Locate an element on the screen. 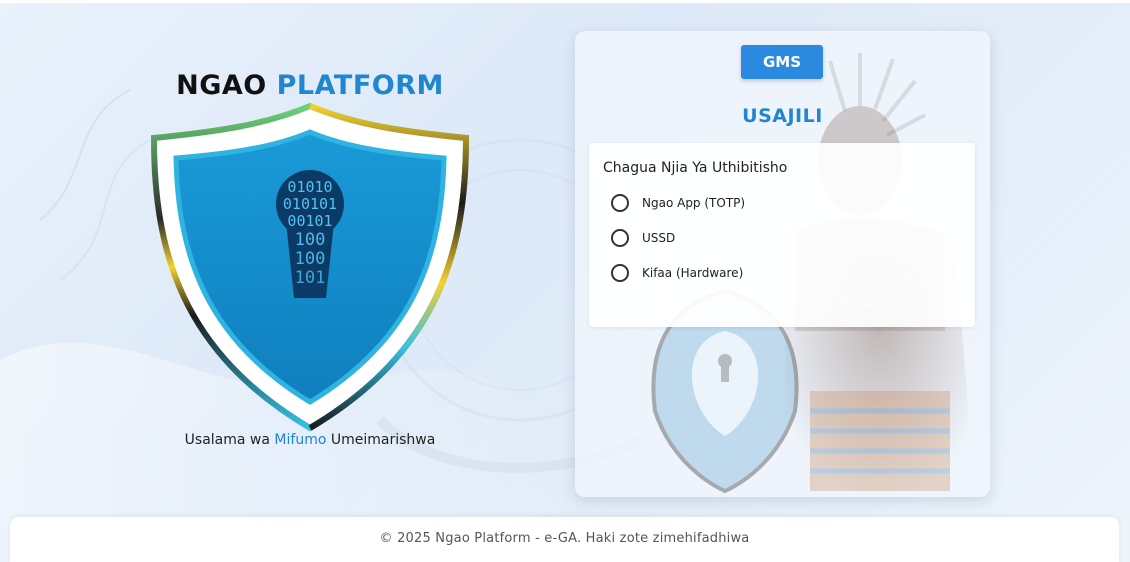  option-label-ussd: USSD is located at coordinates (659, 238).